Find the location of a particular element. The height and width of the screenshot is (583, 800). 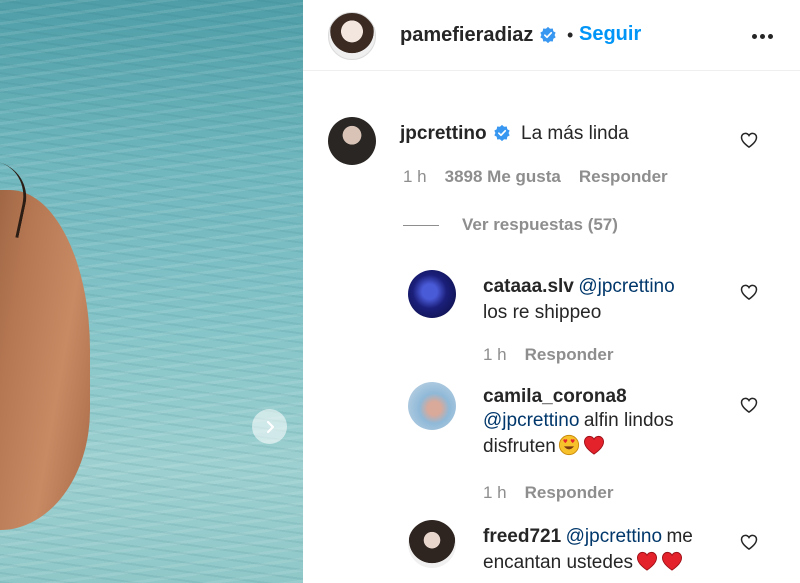

reply-body: cataaa.slv @jpcrettino los re shippeo is located at coordinates (603, 300).